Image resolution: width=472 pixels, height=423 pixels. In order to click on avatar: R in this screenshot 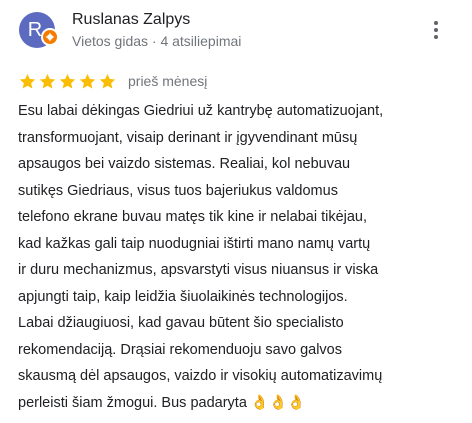, I will do `click(39, 30)`.